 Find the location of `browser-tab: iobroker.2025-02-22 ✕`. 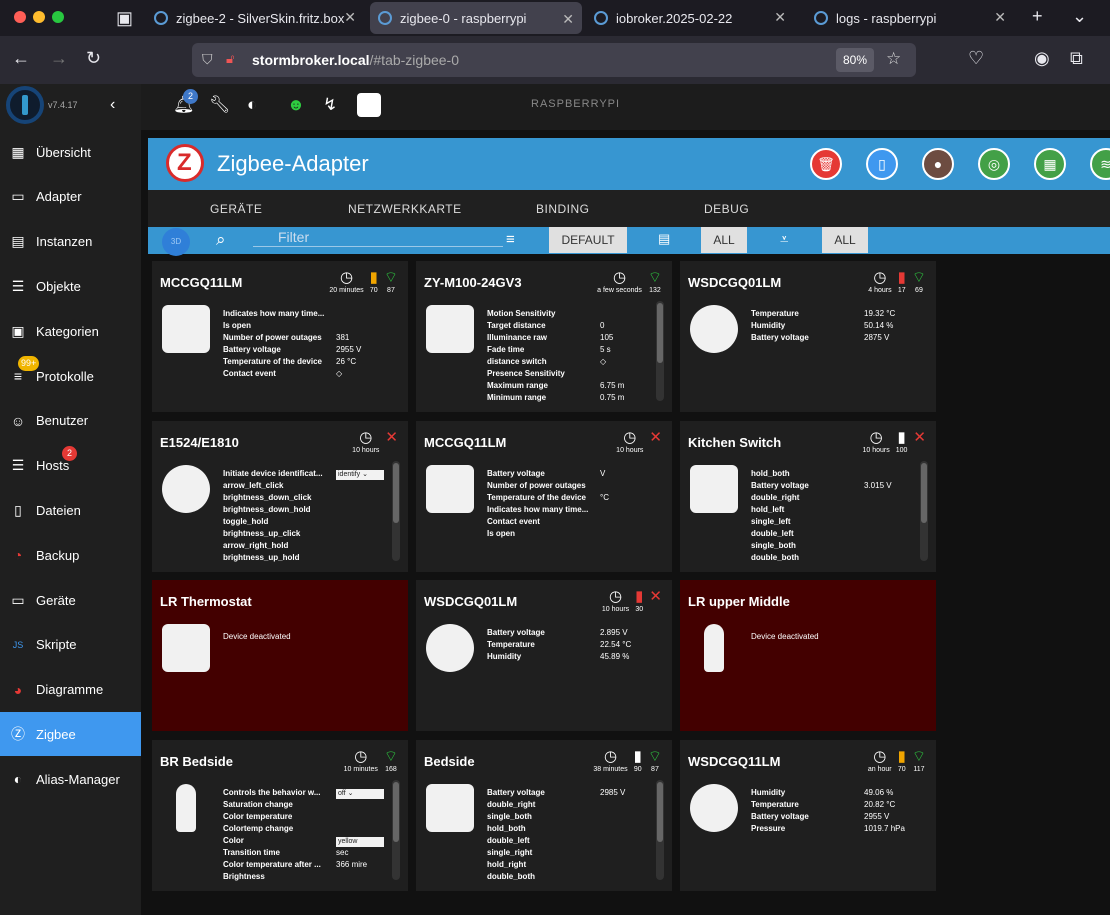

browser-tab: iobroker.2025-02-22 ✕ is located at coordinates (694, 18).